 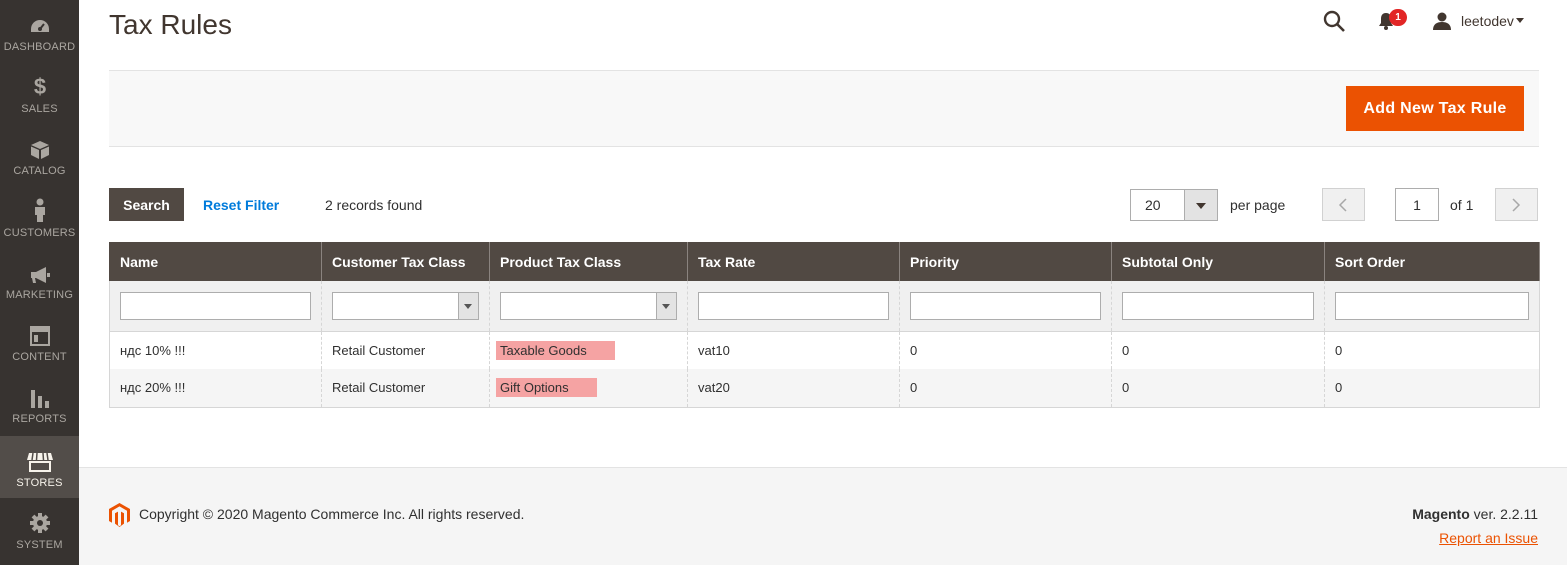 I want to click on filter-row, so click(x=824, y=306).